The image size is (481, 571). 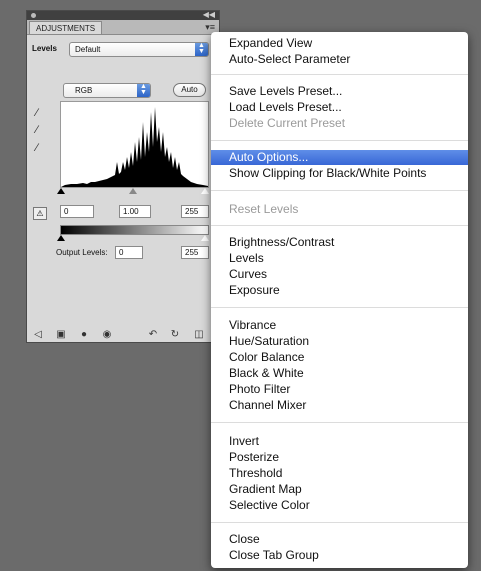 I want to click on menu-item-close-tab-group: Close Tab Group, so click(x=339, y=555).